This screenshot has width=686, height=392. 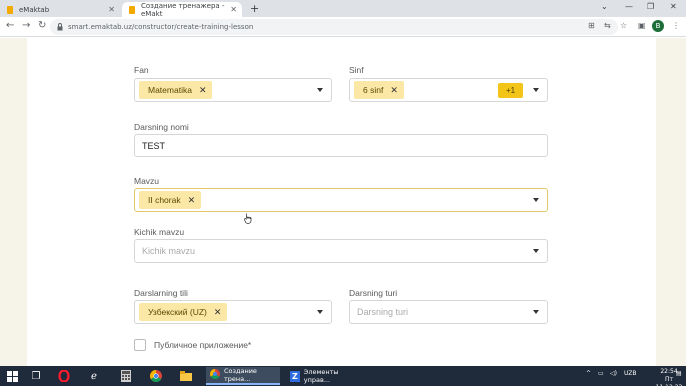 What do you see at coordinates (26, 25) in the screenshot?
I see `forward-icon: →` at bounding box center [26, 25].